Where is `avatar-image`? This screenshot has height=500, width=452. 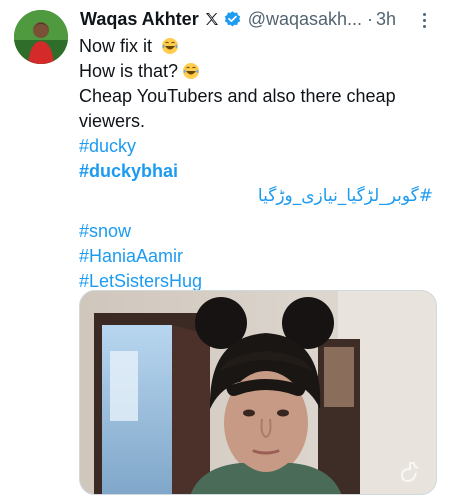
avatar-image is located at coordinates (41, 37).